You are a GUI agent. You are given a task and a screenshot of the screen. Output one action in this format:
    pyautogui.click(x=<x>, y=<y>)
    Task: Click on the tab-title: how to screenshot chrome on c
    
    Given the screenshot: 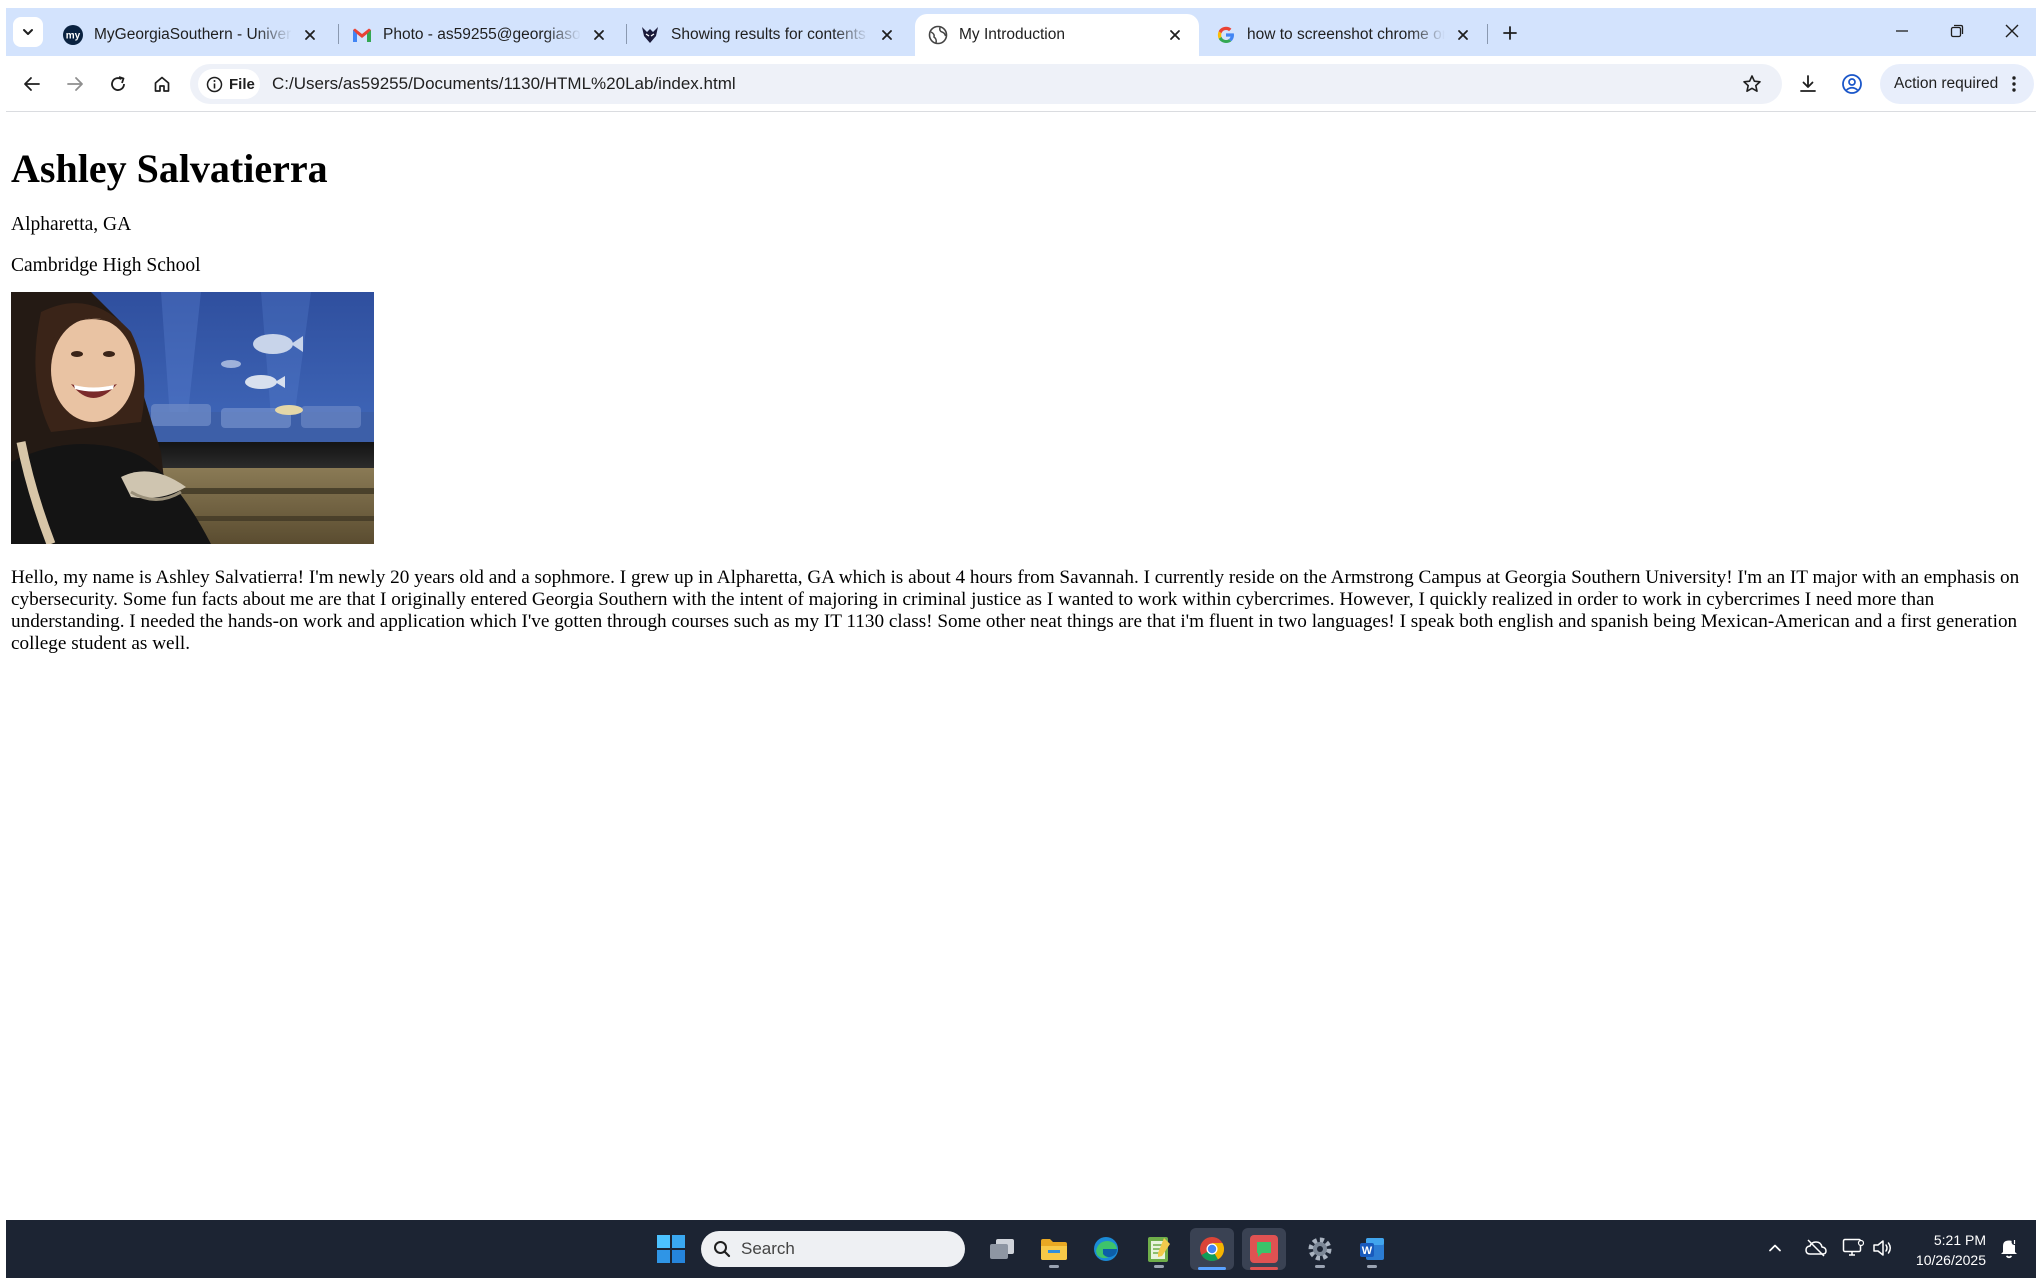 What is the action you would take?
    pyautogui.click(x=1346, y=34)
    